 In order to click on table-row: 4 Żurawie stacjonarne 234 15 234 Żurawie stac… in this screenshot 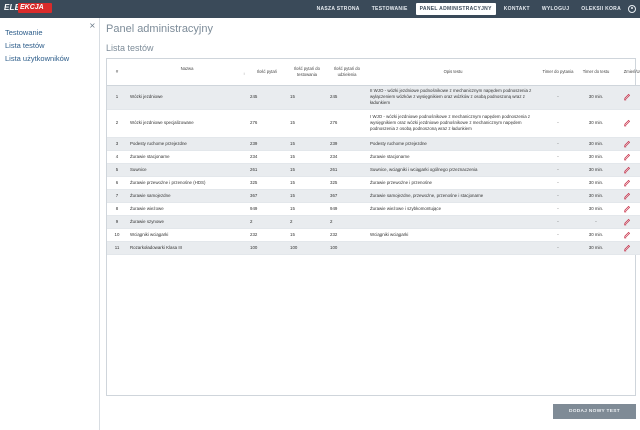, I will do `click(373, 157)`.